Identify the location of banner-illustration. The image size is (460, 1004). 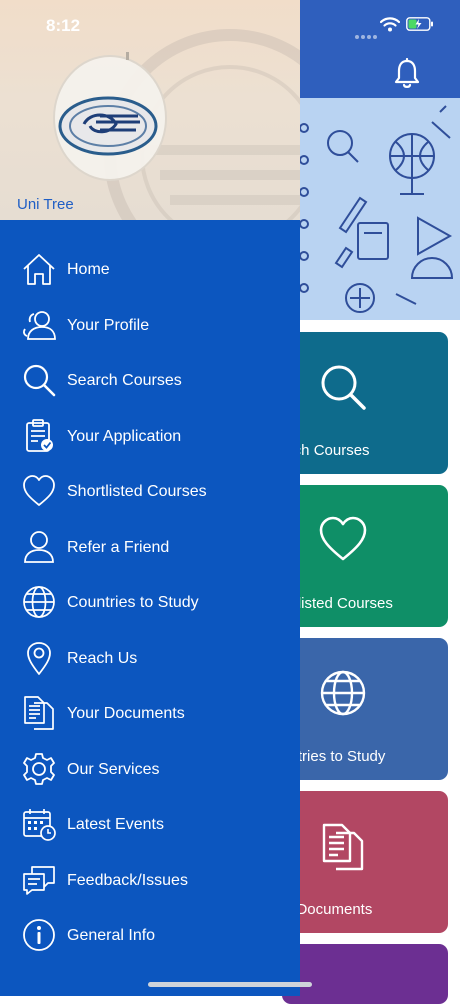
(380, 209).